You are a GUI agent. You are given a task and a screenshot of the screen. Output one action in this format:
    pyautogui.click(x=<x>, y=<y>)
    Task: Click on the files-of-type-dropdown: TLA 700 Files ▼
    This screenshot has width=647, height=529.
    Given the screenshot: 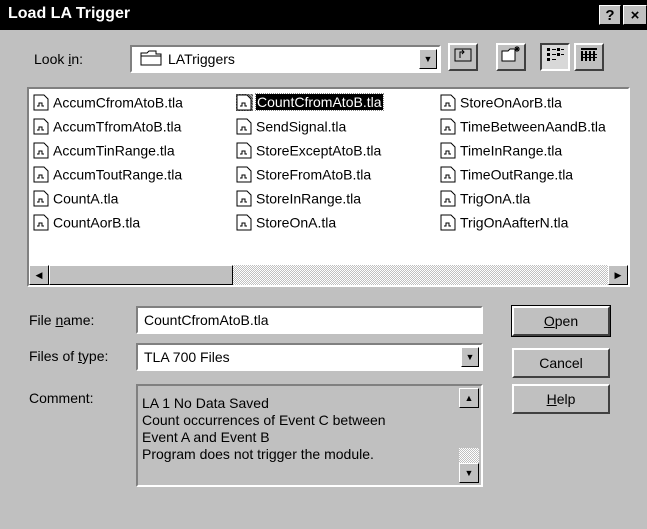 What is the action you would take?
    pyautogui.click(x=309, y=357)
    